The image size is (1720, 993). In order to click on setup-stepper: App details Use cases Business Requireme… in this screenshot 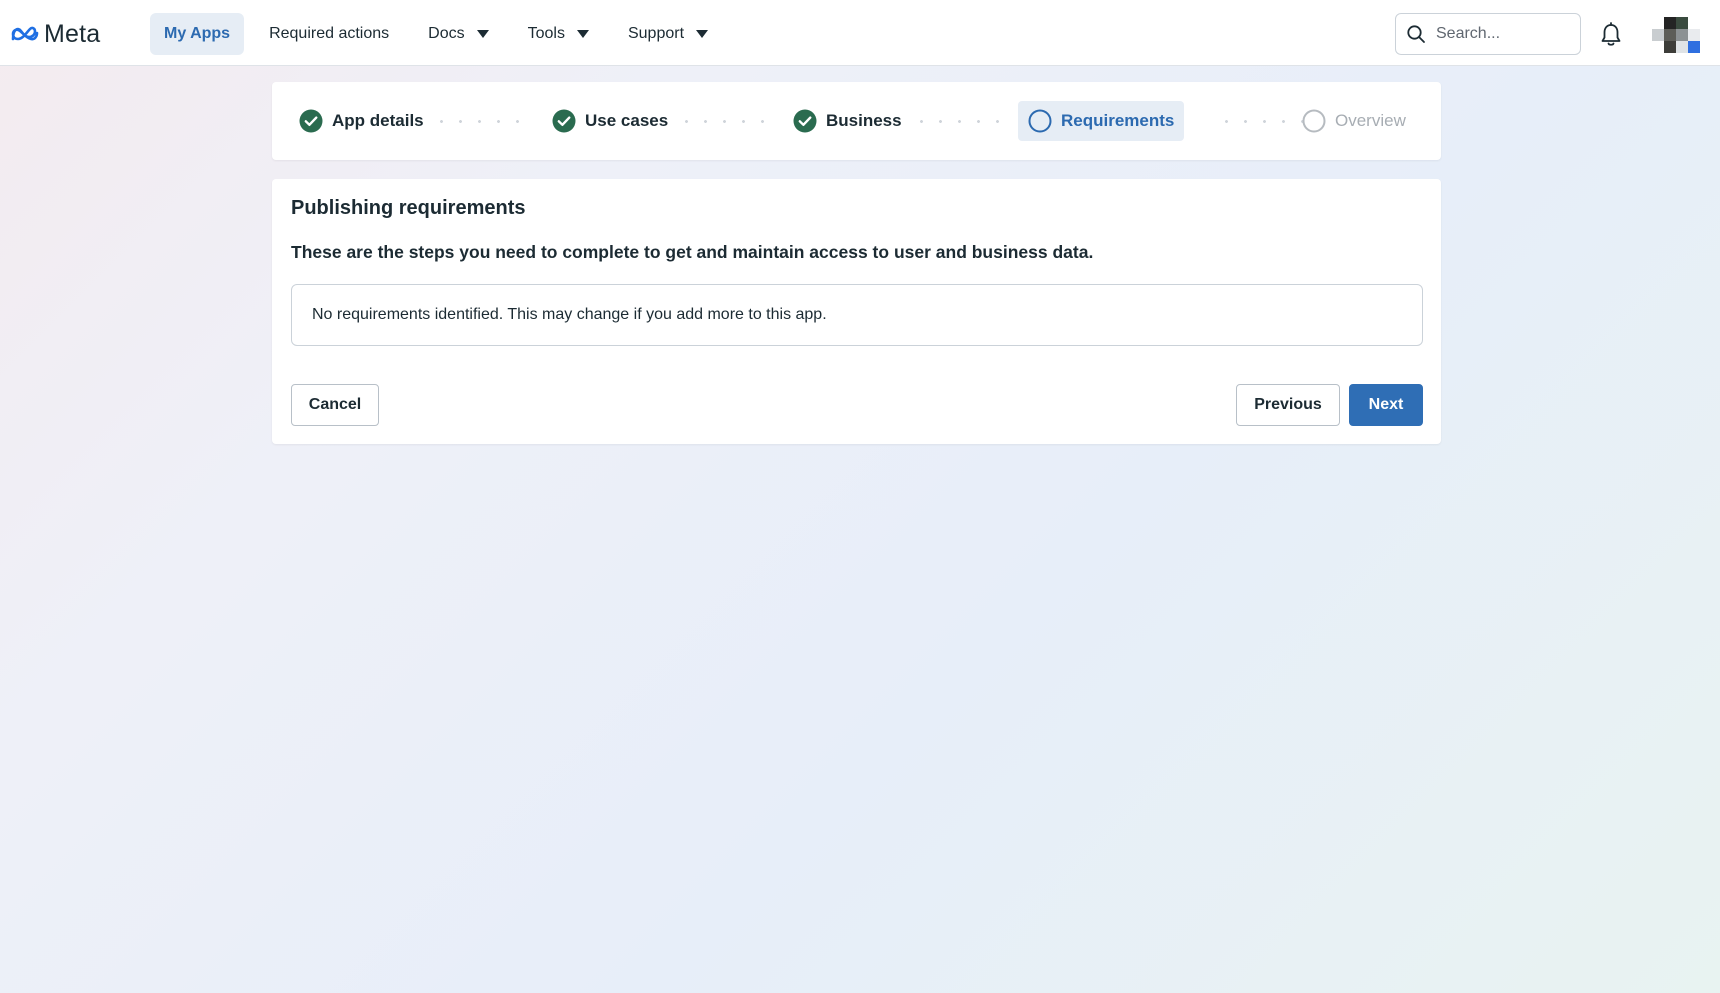, I will do `click(856, 121)`.